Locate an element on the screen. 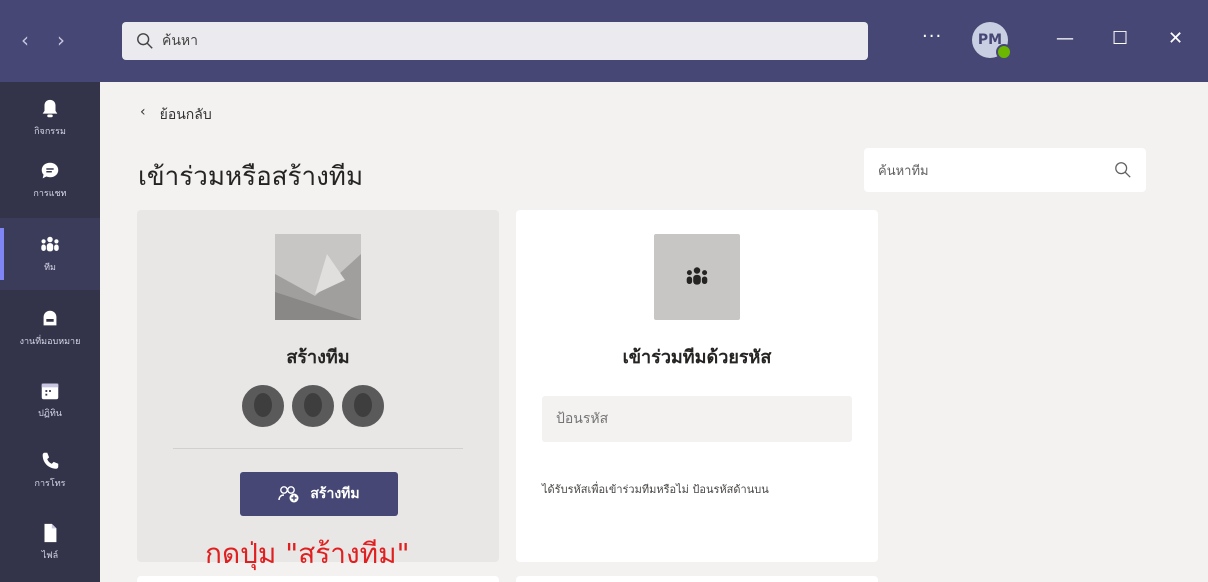 The image size is (1208, 582). chat-icon is located at coordinates (50, 170).